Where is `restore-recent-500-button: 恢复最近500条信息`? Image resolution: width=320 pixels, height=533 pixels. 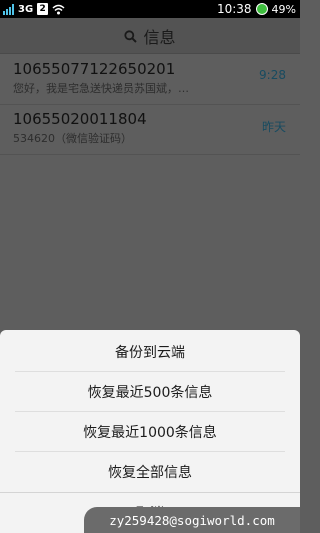
restore-recent-500-button: 恢复最近500条信息 is located at coordinates (150, 392).